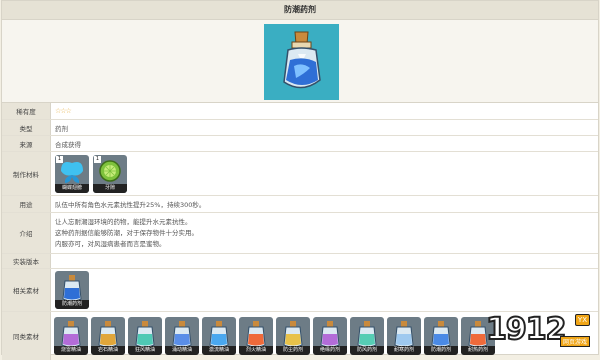 The width and height of the screenshot is (600, 360). What do you see at coordinates (300, 174) in the screenshot?
I see `row-materials: 制作材料 1 蝴蝶翅膀 1 牙隙` at bounding box center [300, 174].